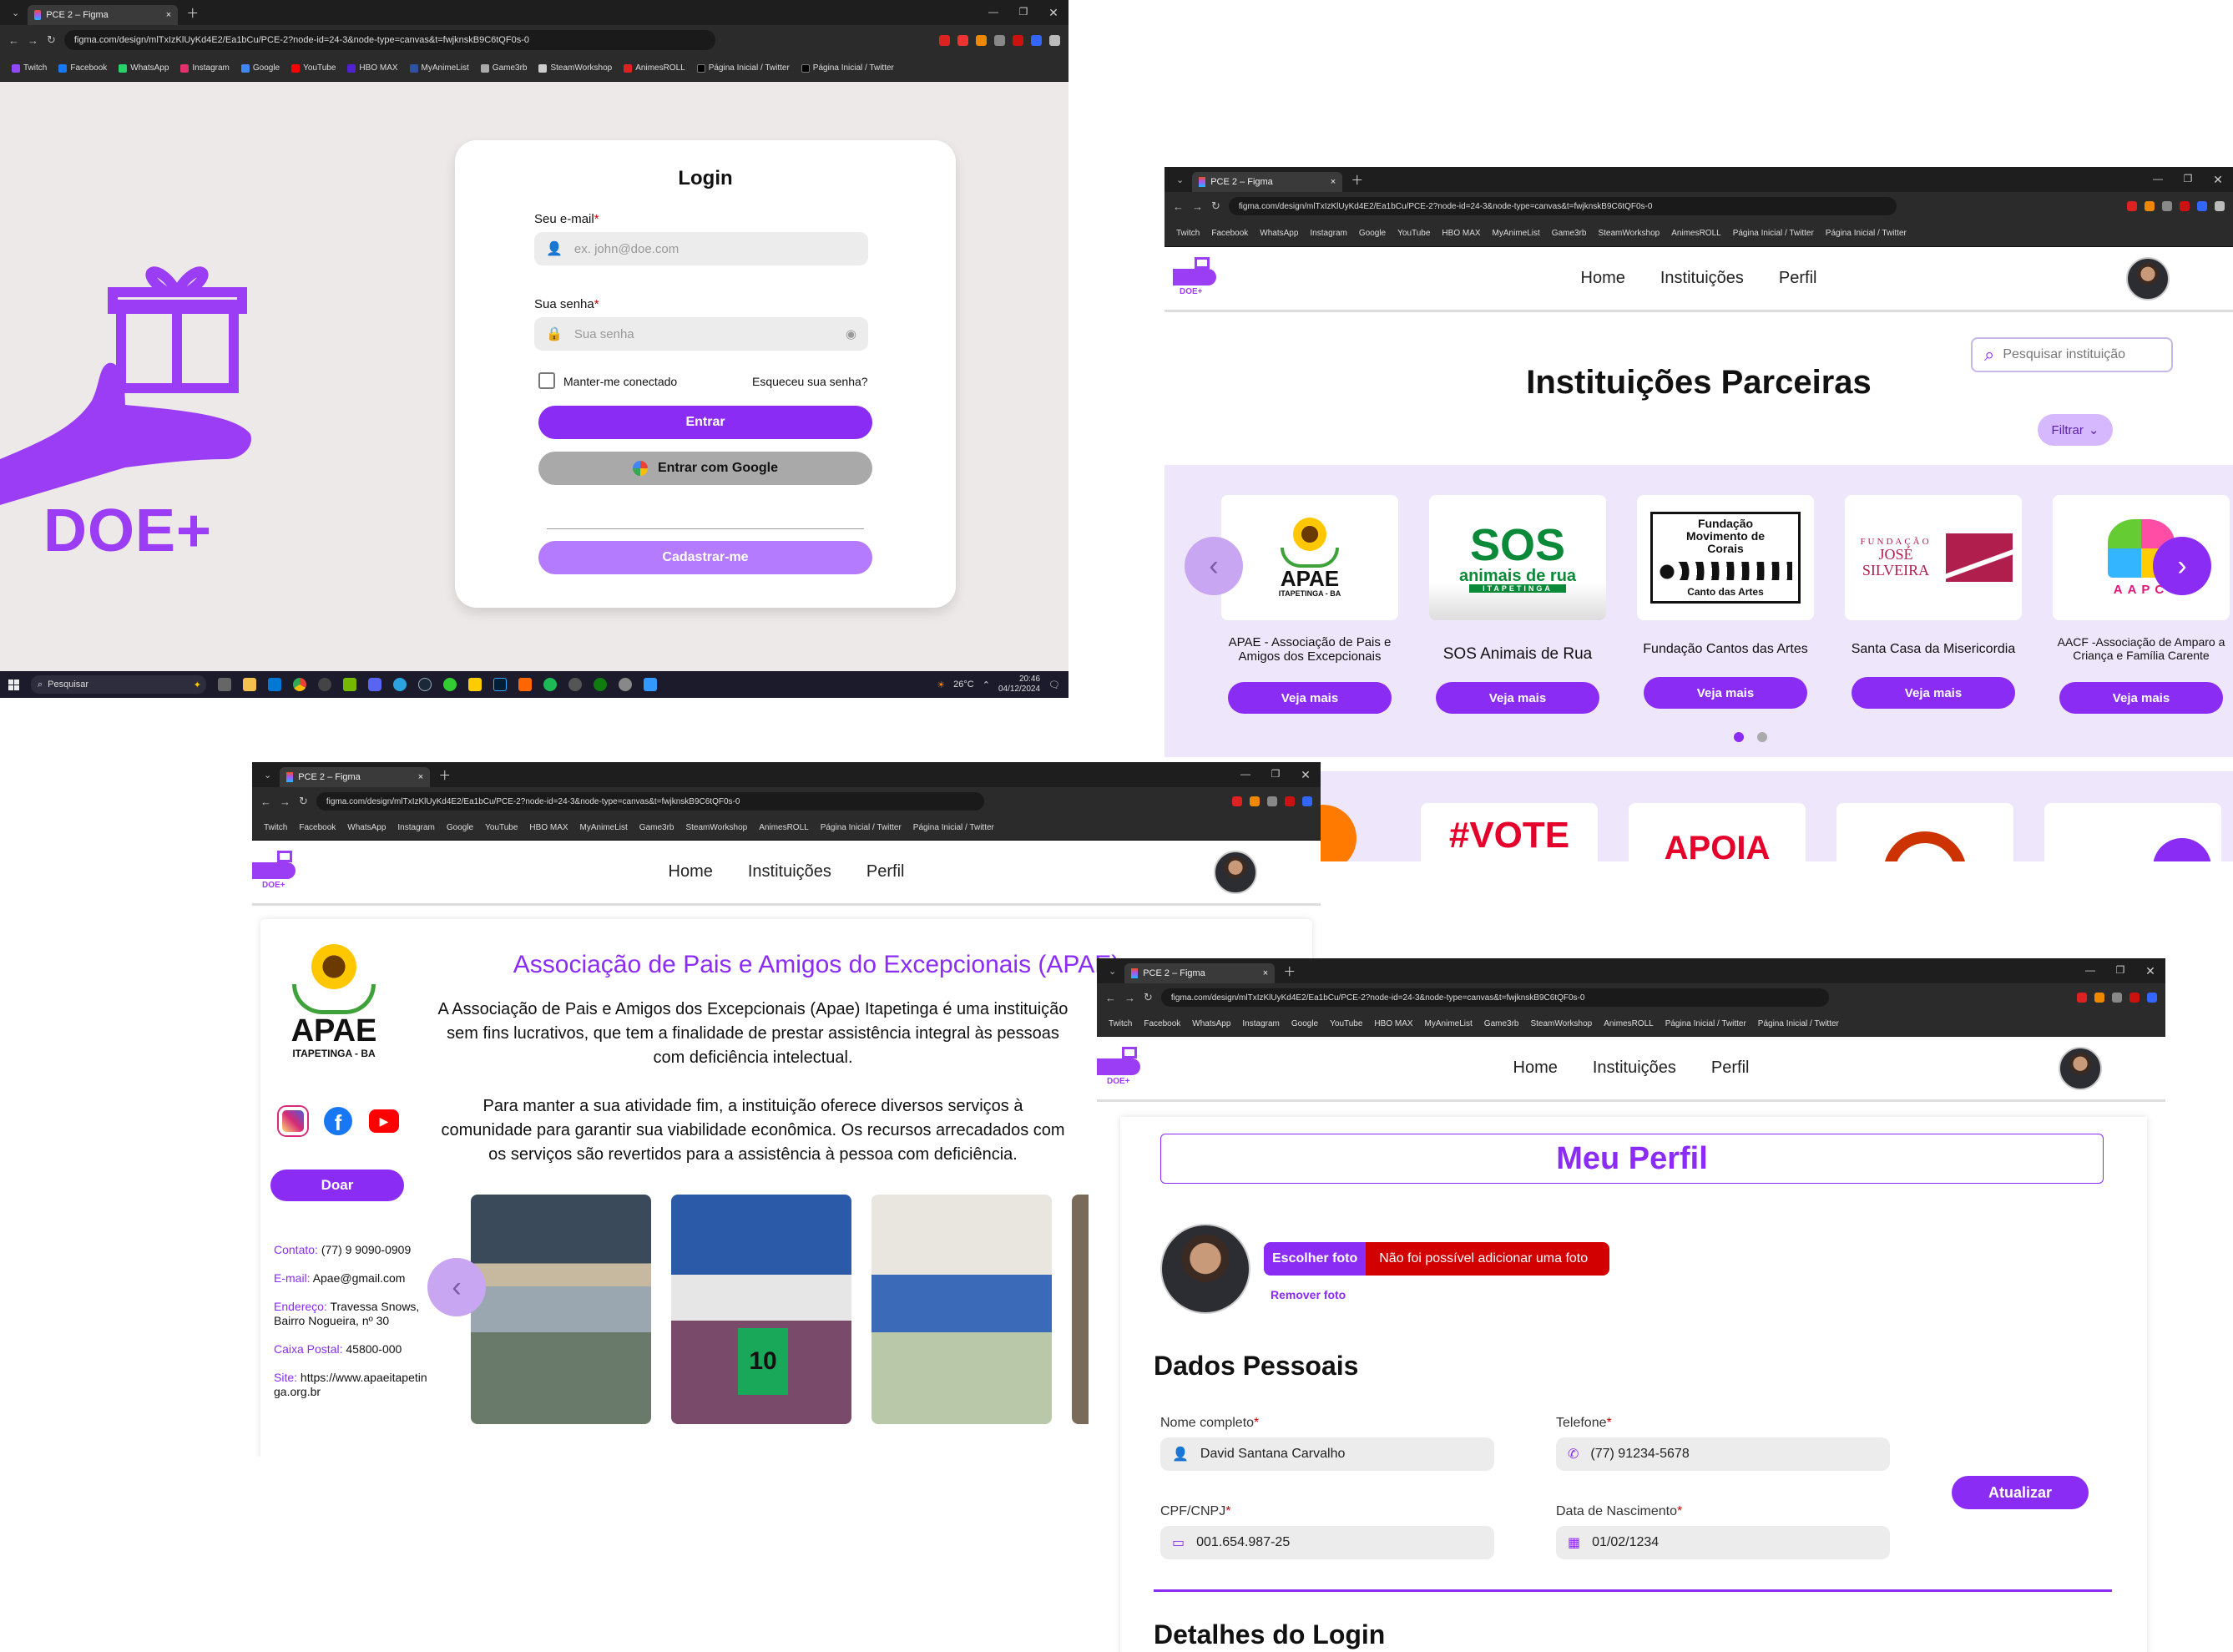  What do you see at coordinates (374, 684) in the screenshot?
I see `discord-icon` at bounding box center [374, 684].